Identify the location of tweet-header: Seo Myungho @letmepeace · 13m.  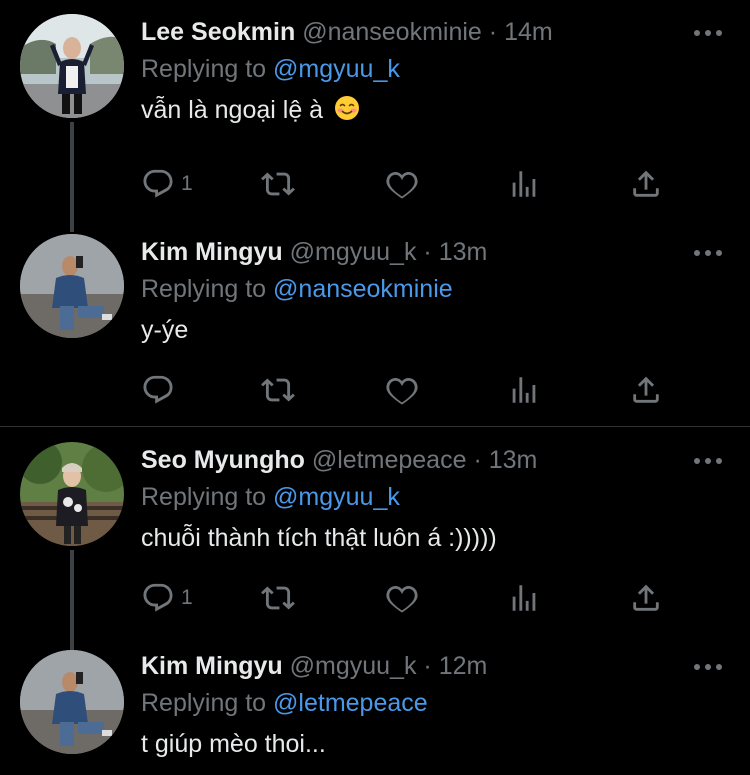
(339, 460).